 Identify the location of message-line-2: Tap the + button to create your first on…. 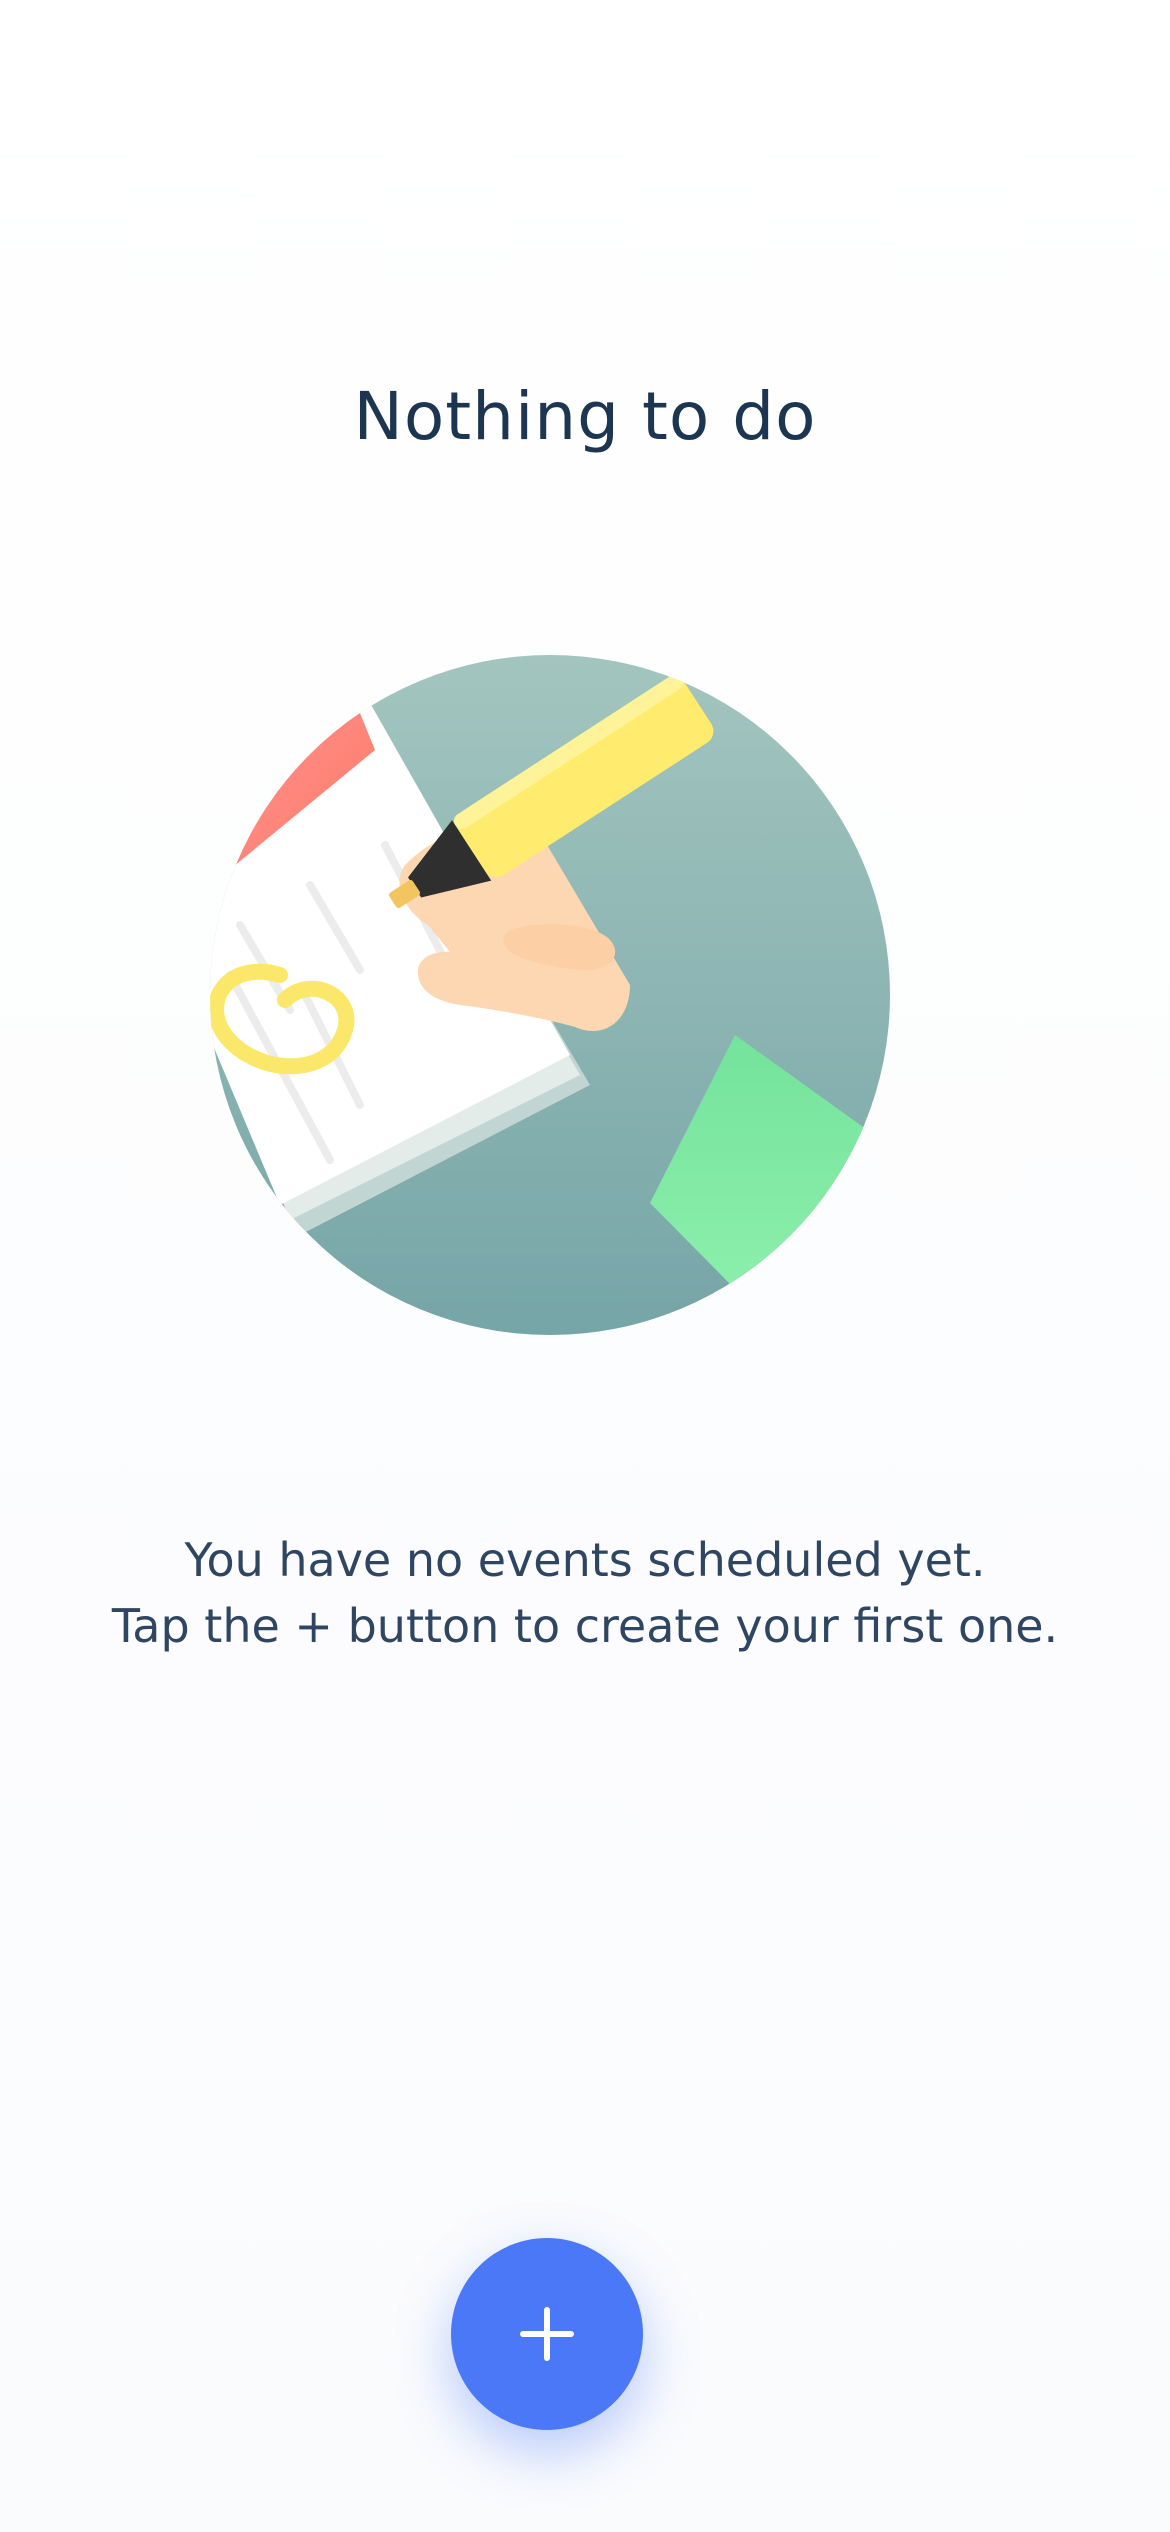
(585, 1626).